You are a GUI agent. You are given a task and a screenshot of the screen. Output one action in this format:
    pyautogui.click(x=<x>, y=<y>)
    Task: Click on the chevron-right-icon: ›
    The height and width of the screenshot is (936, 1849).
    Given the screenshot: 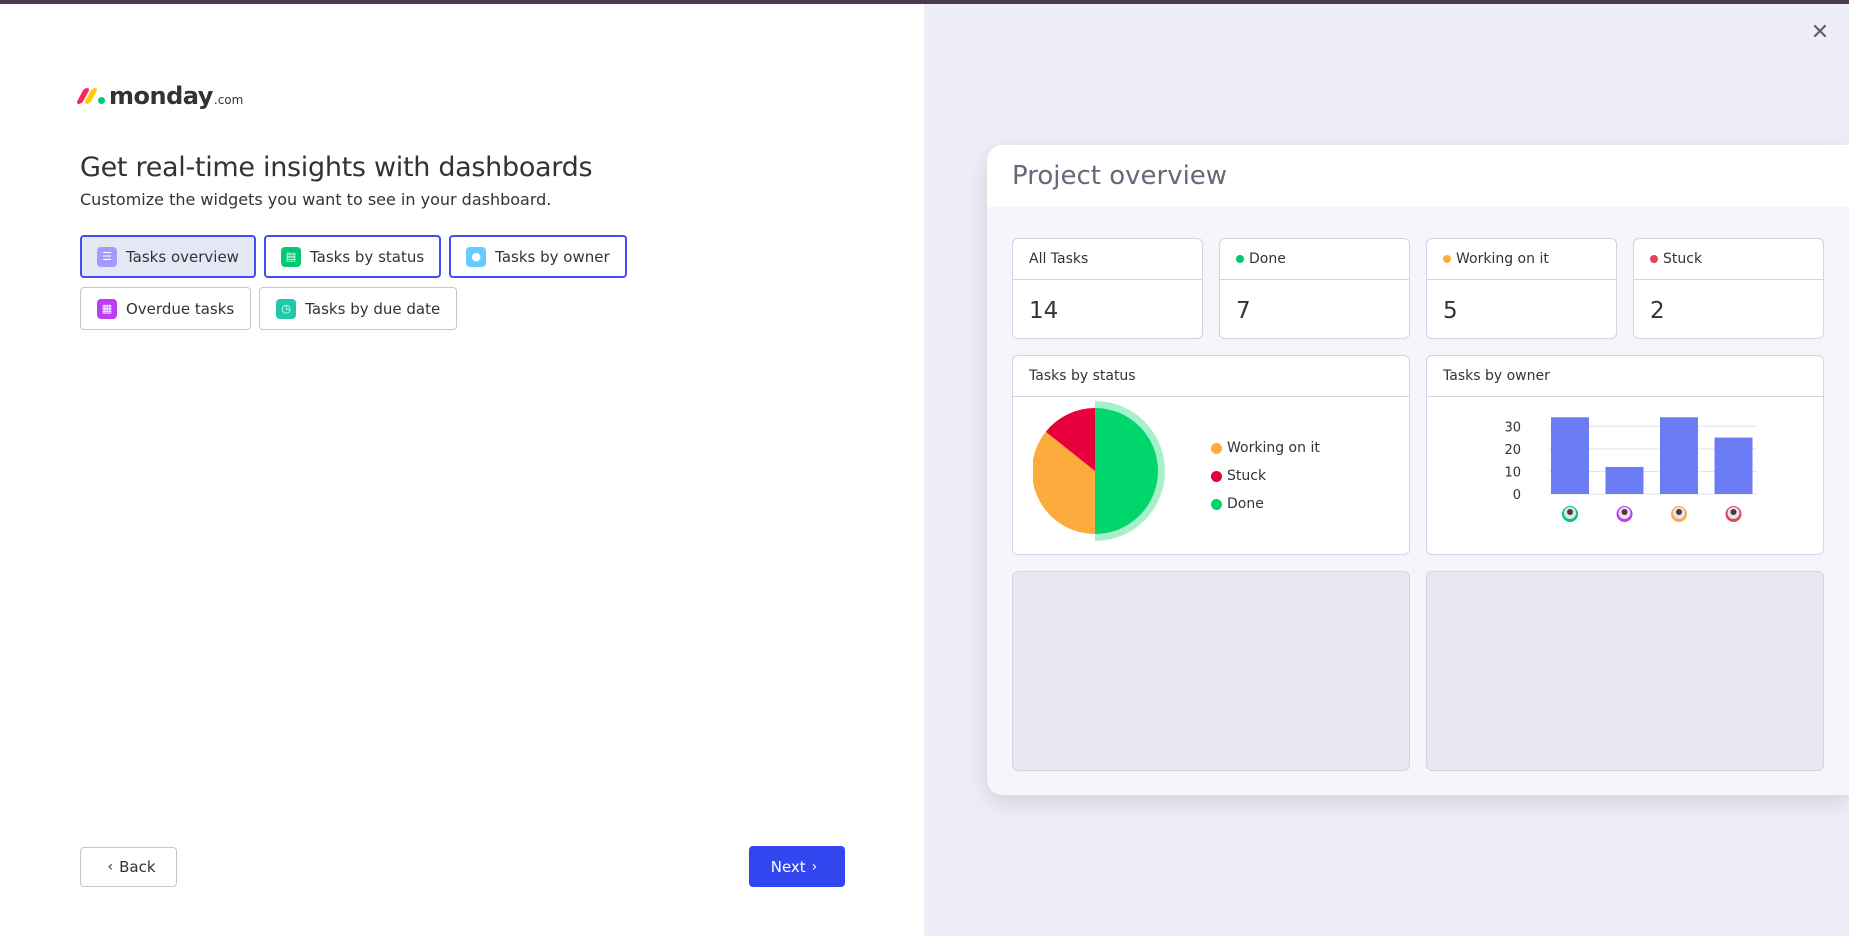 What is the action you would take?
    pyautogui.click(x=814, y=866)
    